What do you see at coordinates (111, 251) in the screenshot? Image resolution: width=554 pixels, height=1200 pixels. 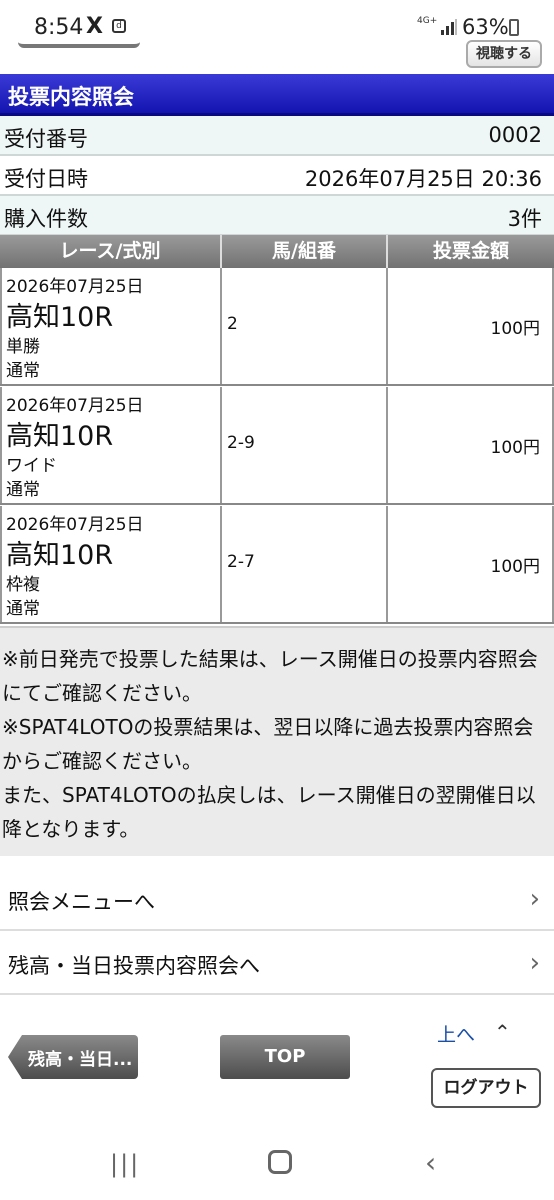 I see `column-header-race: レース/式別` at bounding box center [111, 251].